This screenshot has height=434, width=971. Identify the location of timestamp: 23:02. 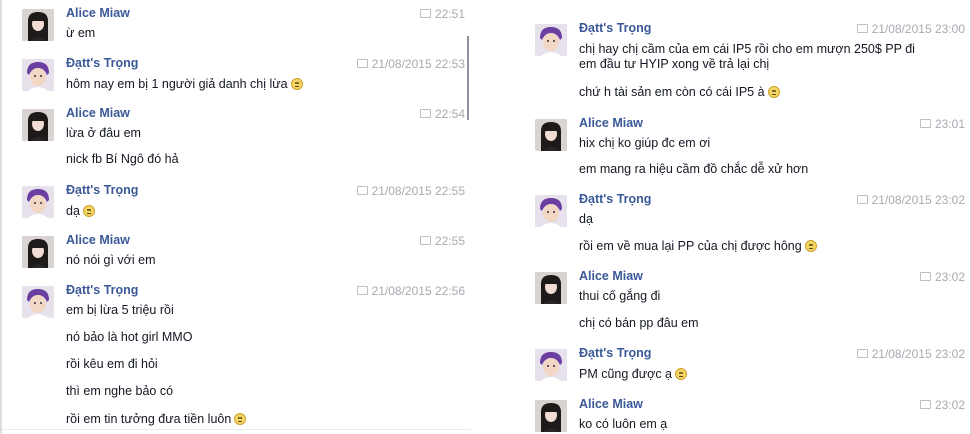
(942, 277).